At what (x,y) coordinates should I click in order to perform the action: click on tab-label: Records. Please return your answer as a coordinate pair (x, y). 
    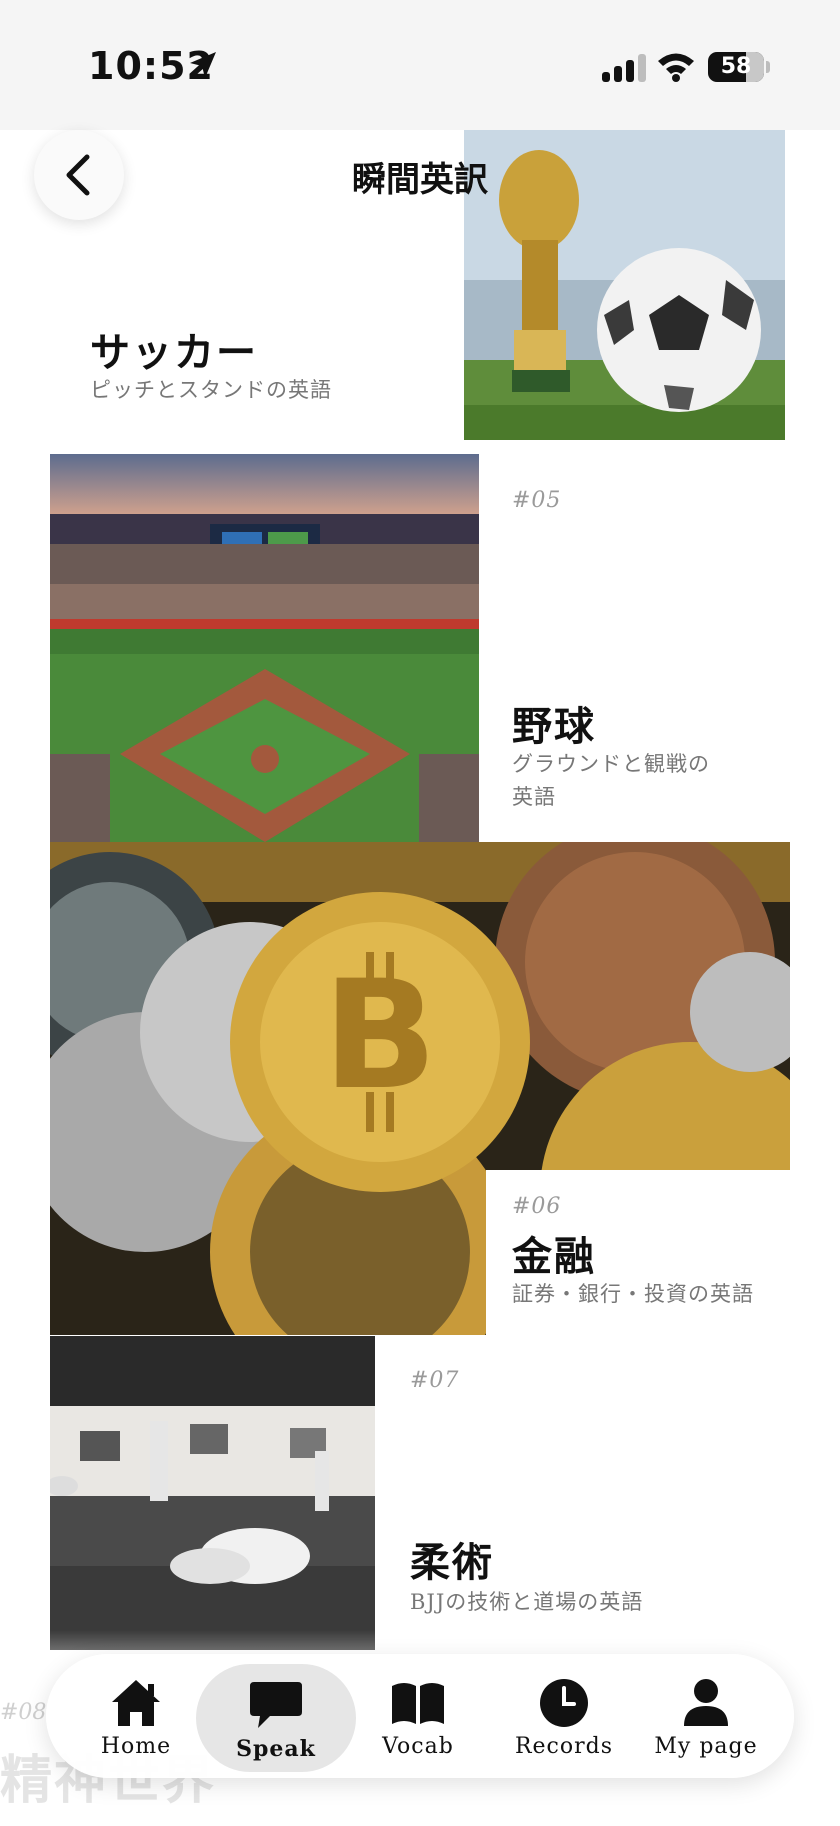
    Looking at the image, I should click on (564, 1746).